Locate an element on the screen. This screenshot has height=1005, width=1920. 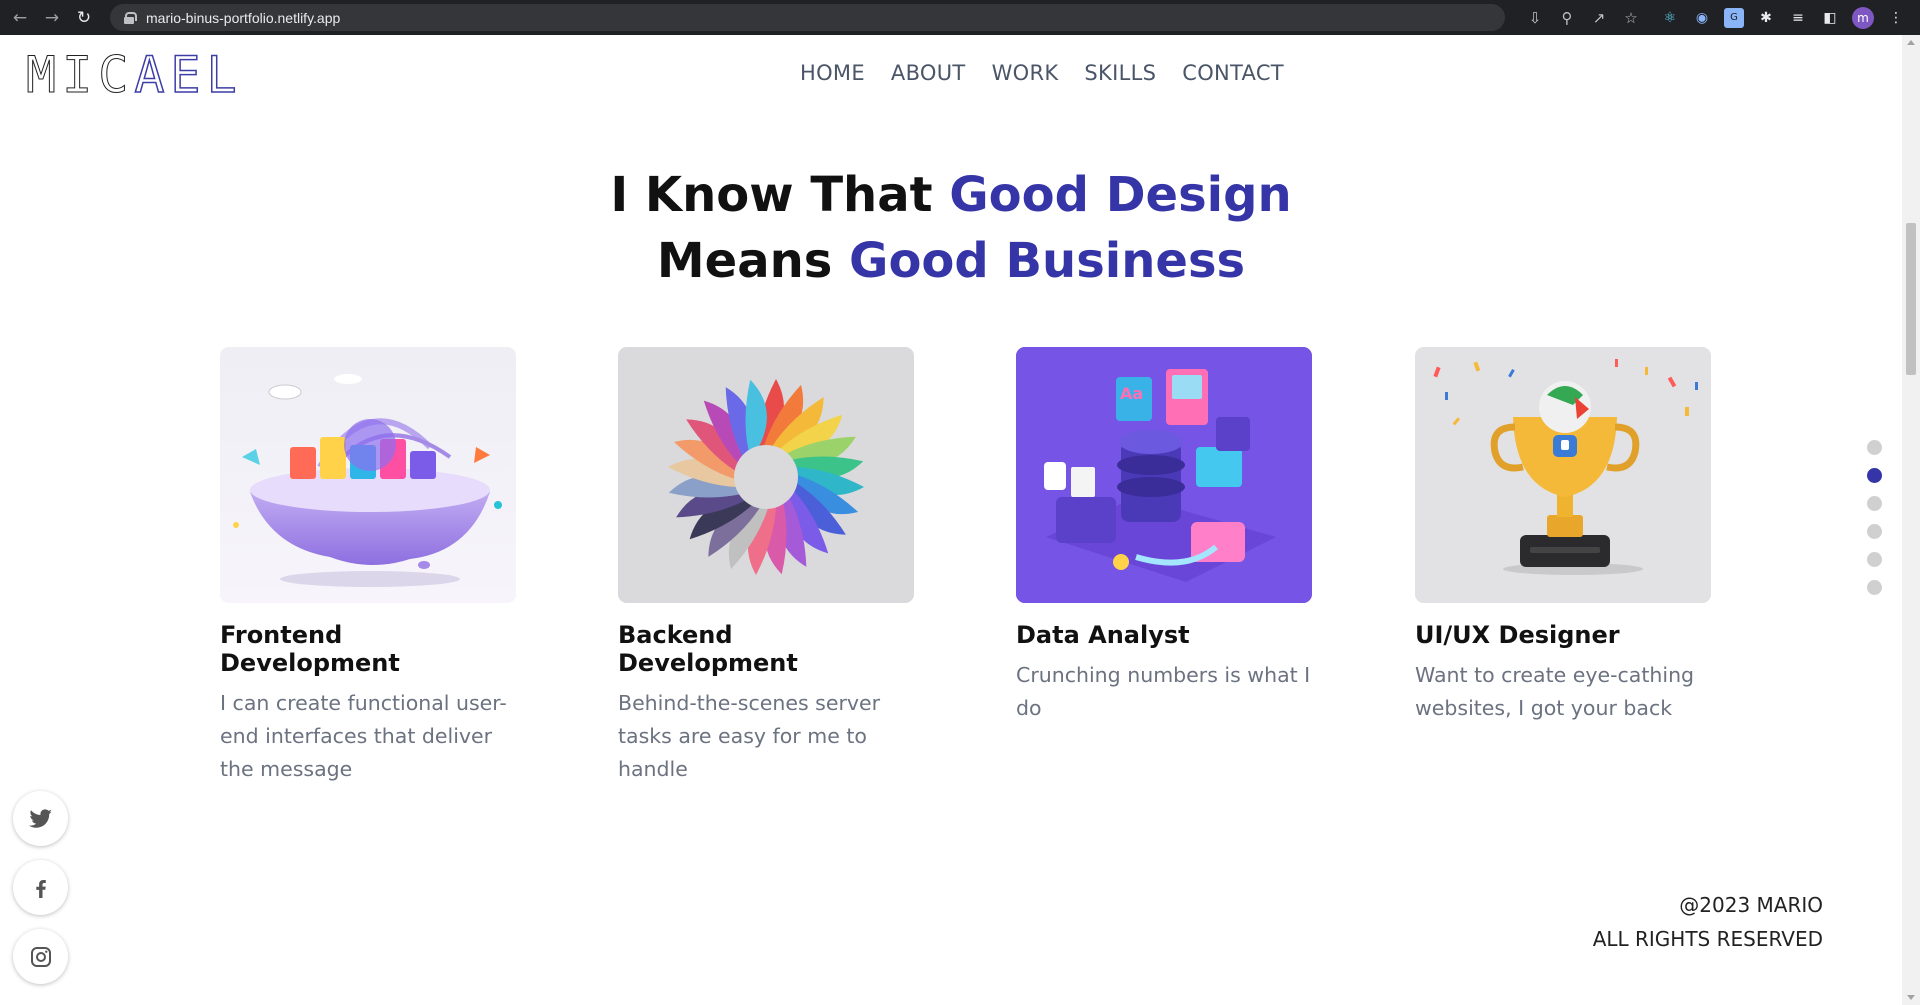
service-title: UI/UX Designer is located at coordinates (1517, 635).